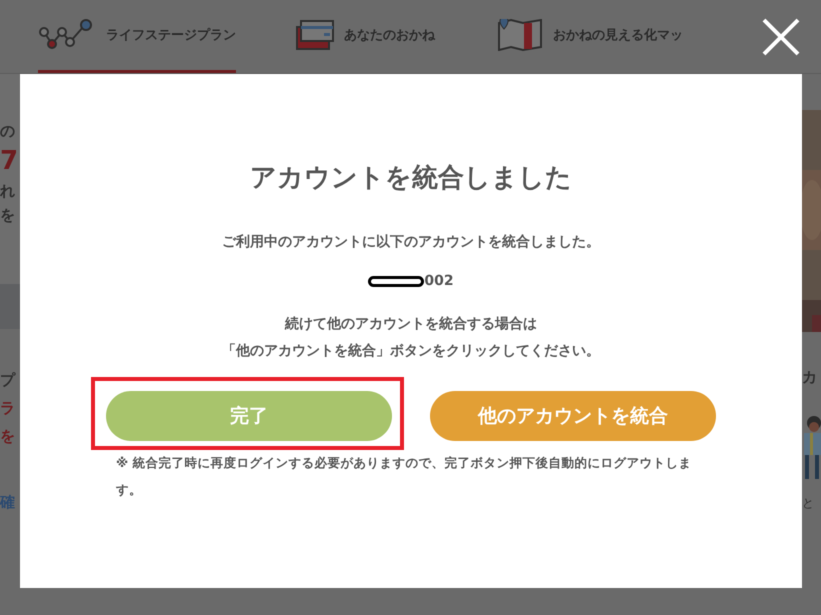 The height and width of the screenshot is (615, 821). What do you see at coordinates (411, 324) in the screenshot?
I see `instruction-text: 続けて他のアカウントを統合する場合は` at bounding box center [411, 324].